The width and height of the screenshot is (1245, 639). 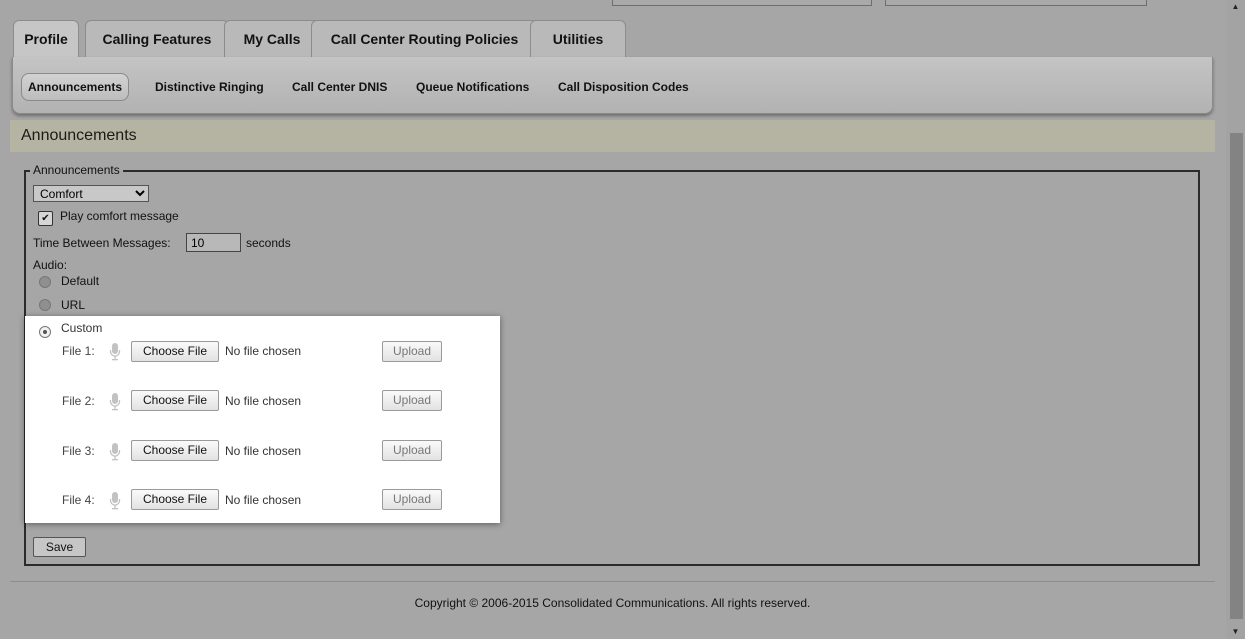 What do you see at coordinates (91, 193) in the screenshot?
I see `announcement-type-select: Comfort` at bounding box center [91, 193].